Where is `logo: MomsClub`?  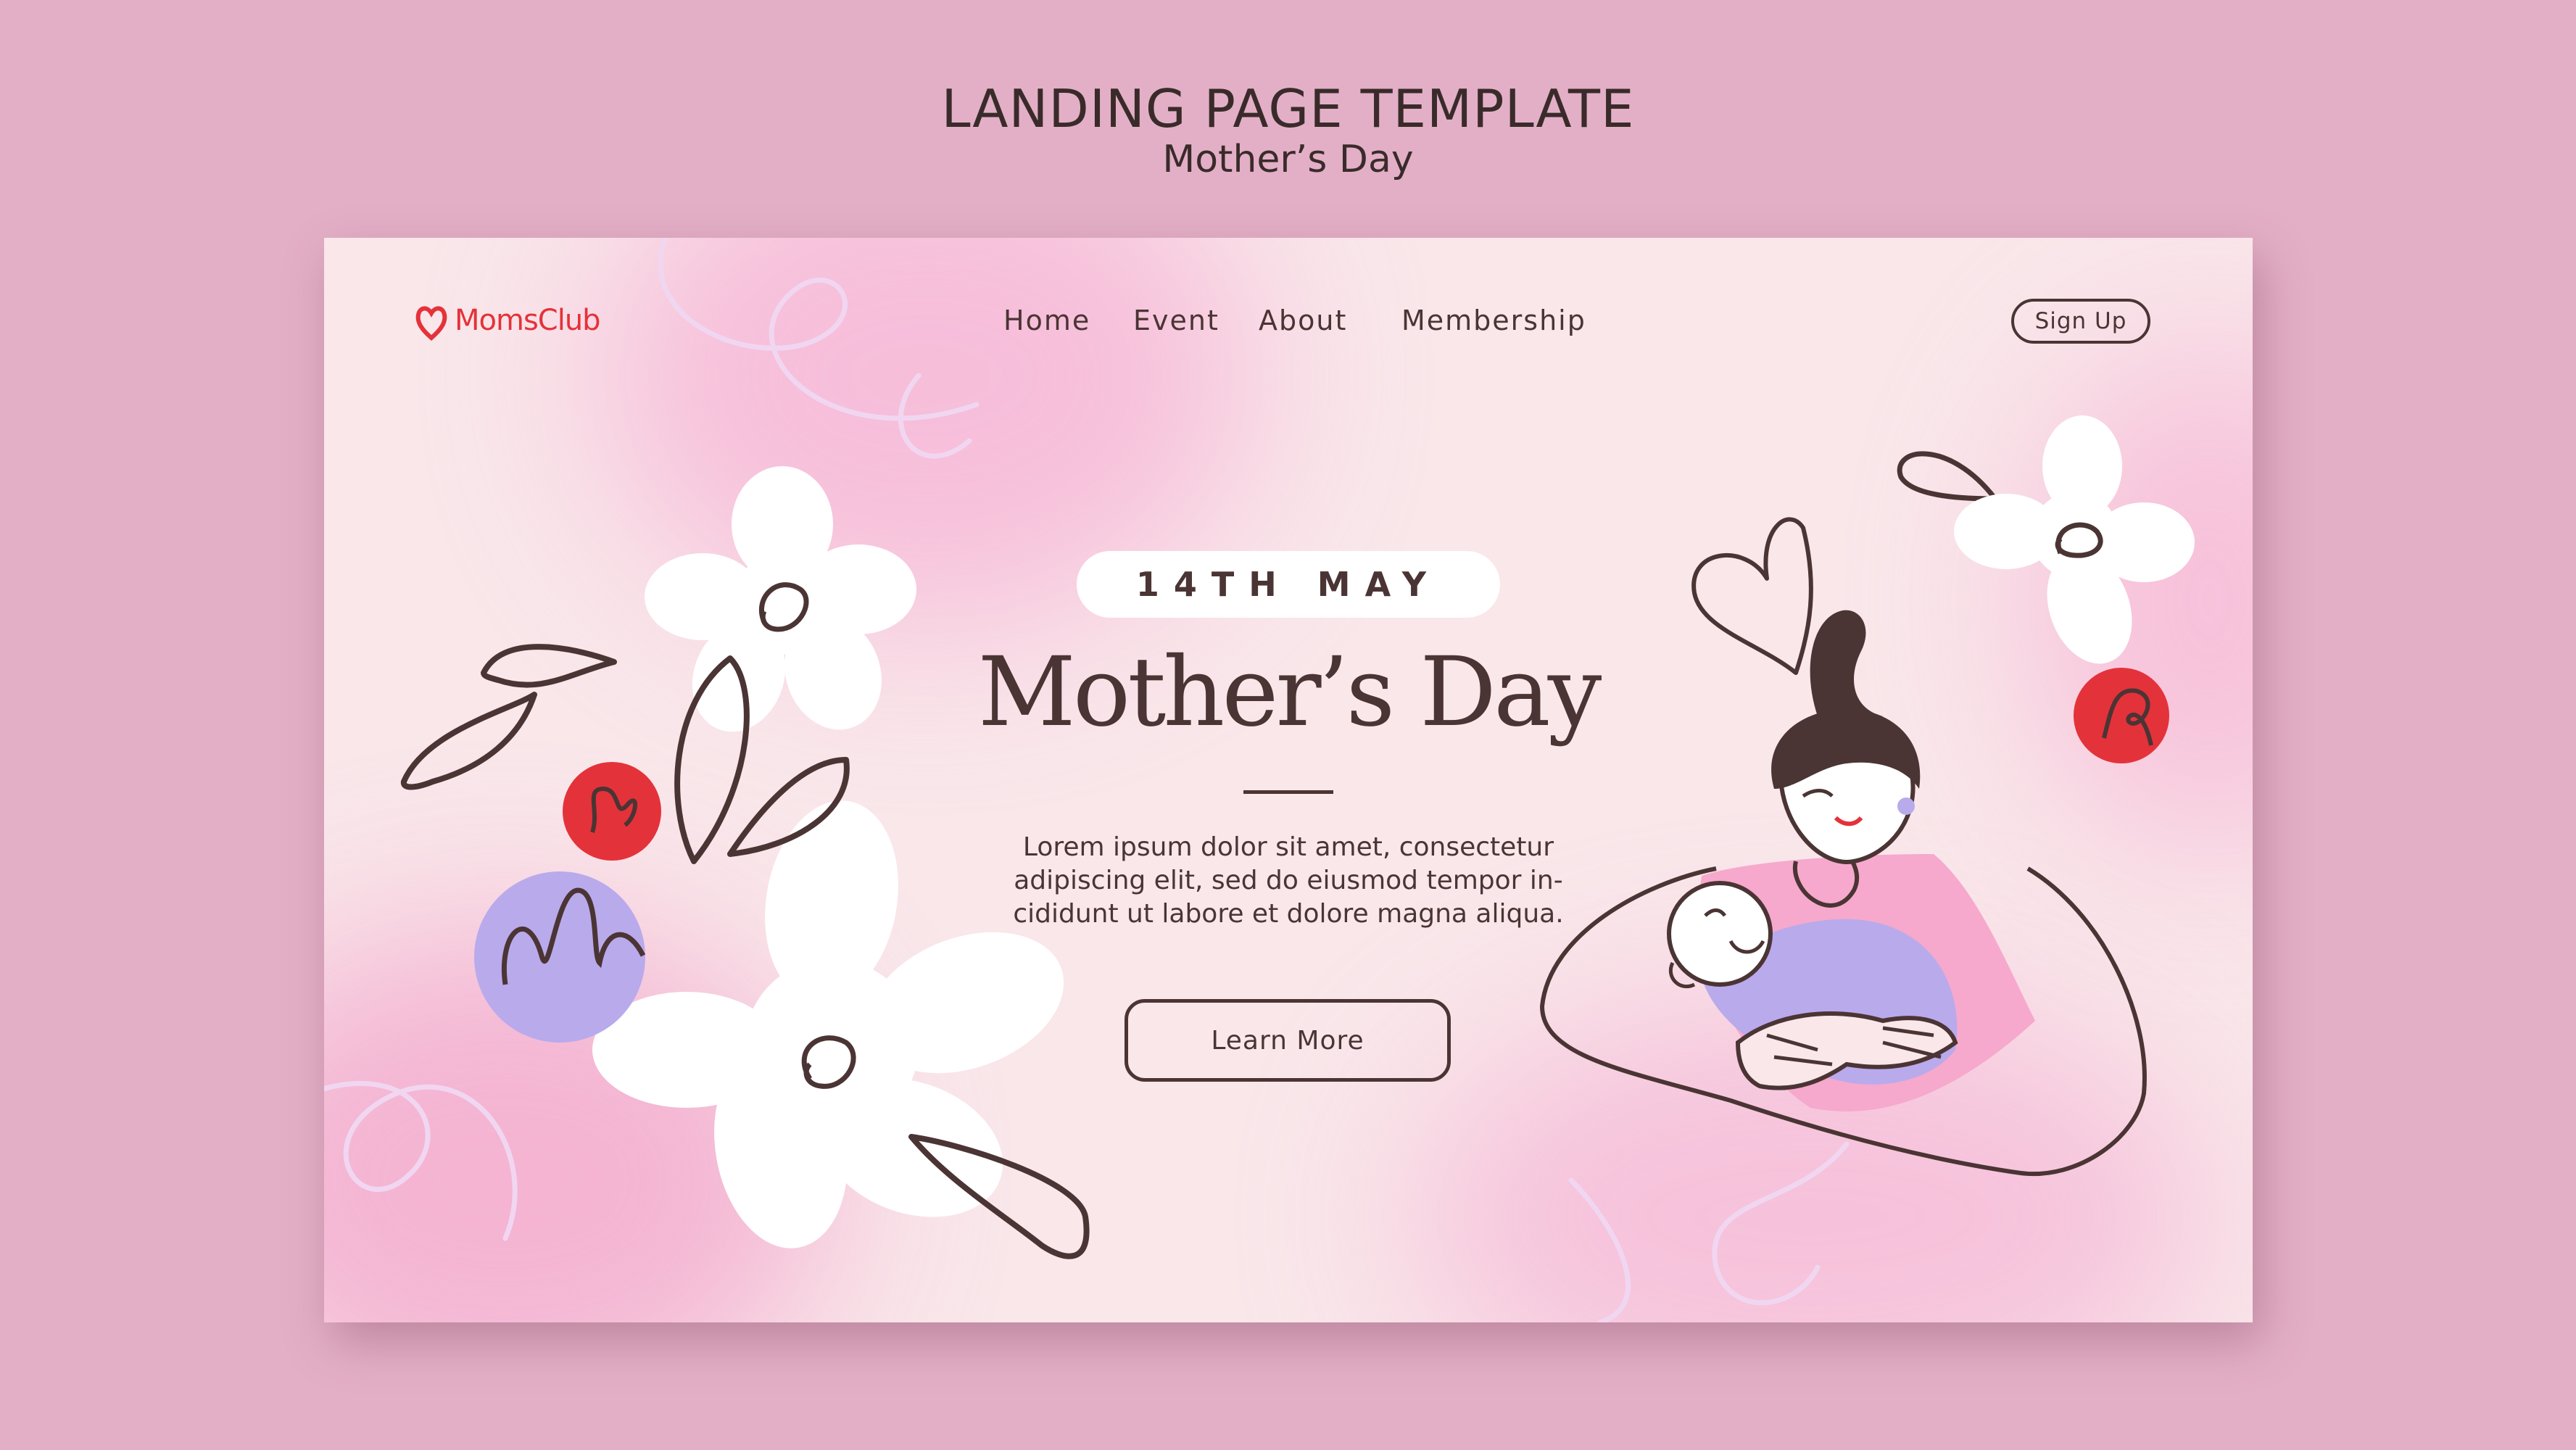
logo: MomsClub is located at coordinates (508, 320).